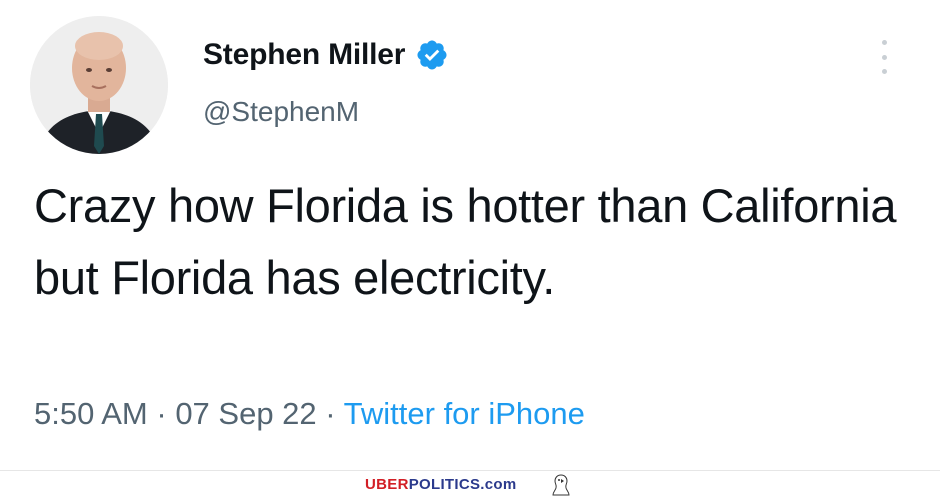  Describe the element at coordinates (462, 484) in the screenshot. I see `watermark-part2: POLITICS.com` at that location.